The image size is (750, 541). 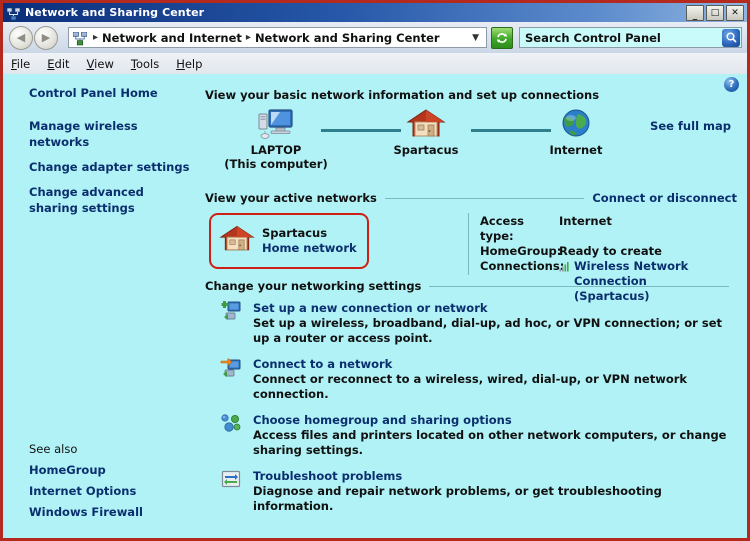 What do you see at coordinates (610, 251) in the screenshot?
I see `detail-value: Ready to create` at bounding box center [610, 251].